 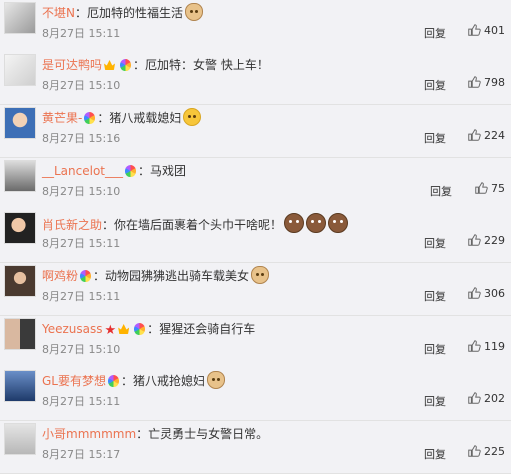 I want to click on comment-username: 是可达鸭吗, so click(x=72, y=65).